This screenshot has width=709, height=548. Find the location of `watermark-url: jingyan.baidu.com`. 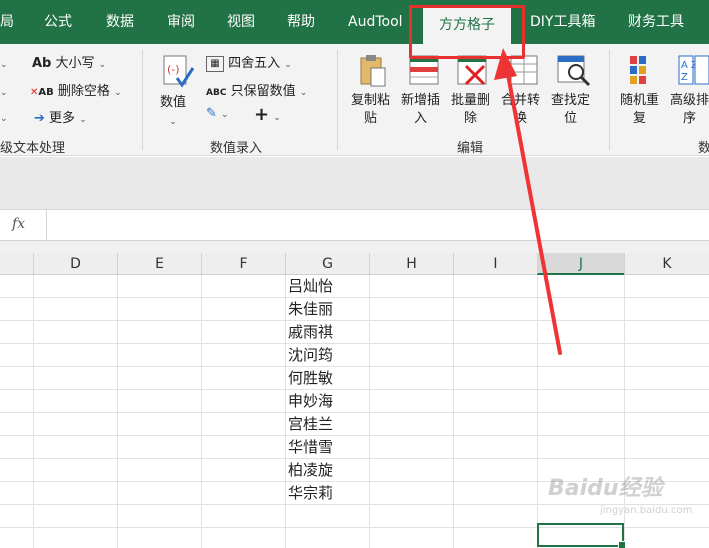

watermark-url: jingyan.baidu.com is located at coordinates (646, 510).